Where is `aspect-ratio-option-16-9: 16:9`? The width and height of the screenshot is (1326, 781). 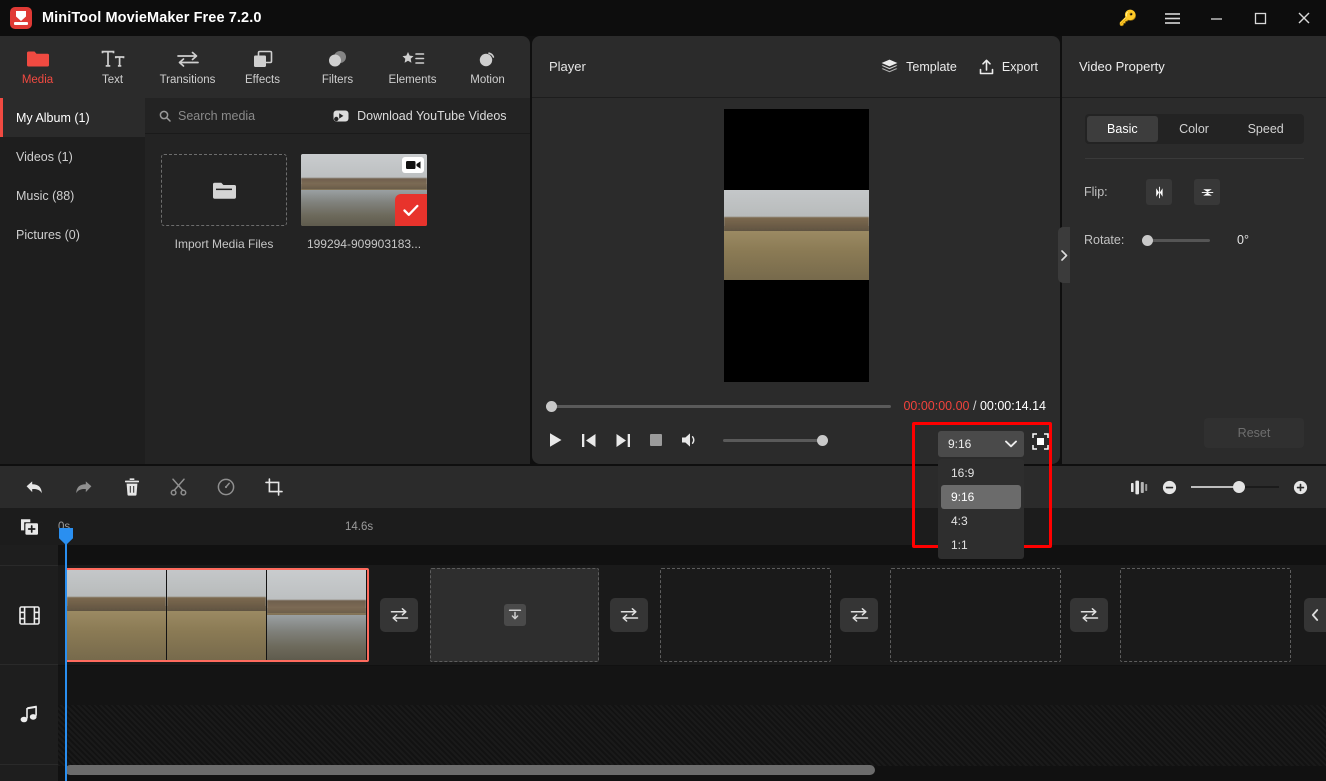
aspect-ratio-option-16-9: 16:9 is located at coordinates (981, 473).